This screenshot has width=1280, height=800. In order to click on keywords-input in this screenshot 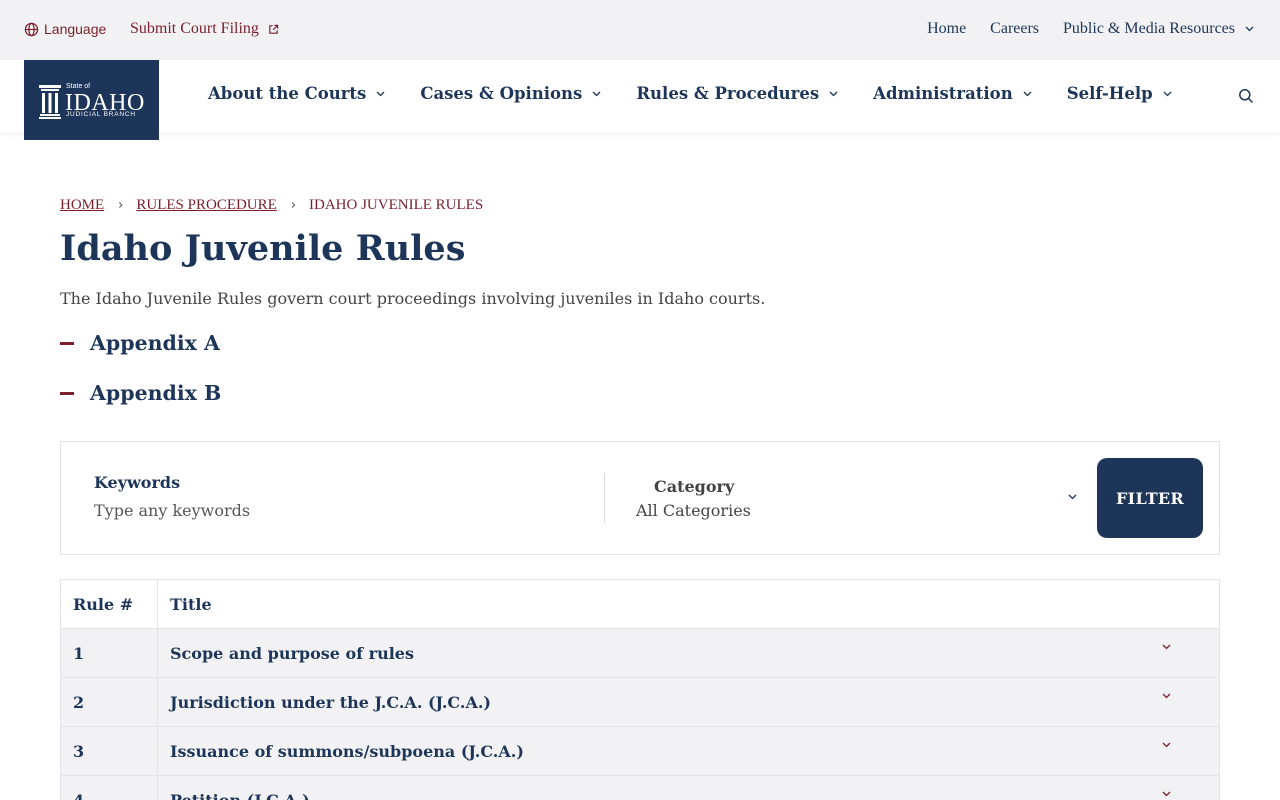, I will do `click(344, 510)`.